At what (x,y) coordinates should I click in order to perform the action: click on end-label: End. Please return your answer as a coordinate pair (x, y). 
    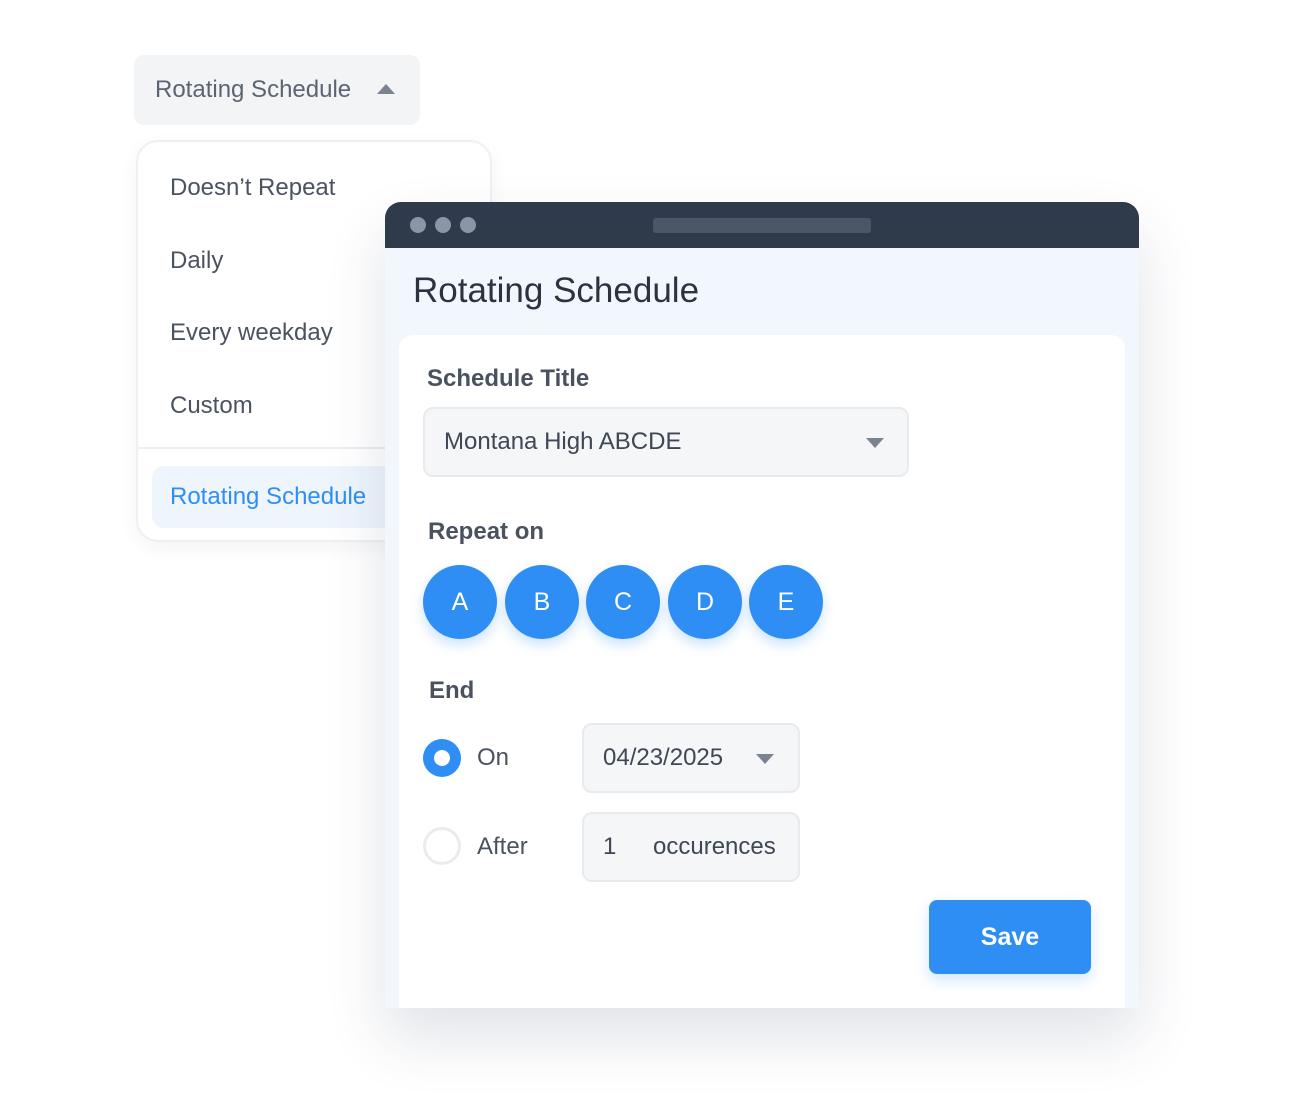
    Looking at the image, I should click on (452, 690).